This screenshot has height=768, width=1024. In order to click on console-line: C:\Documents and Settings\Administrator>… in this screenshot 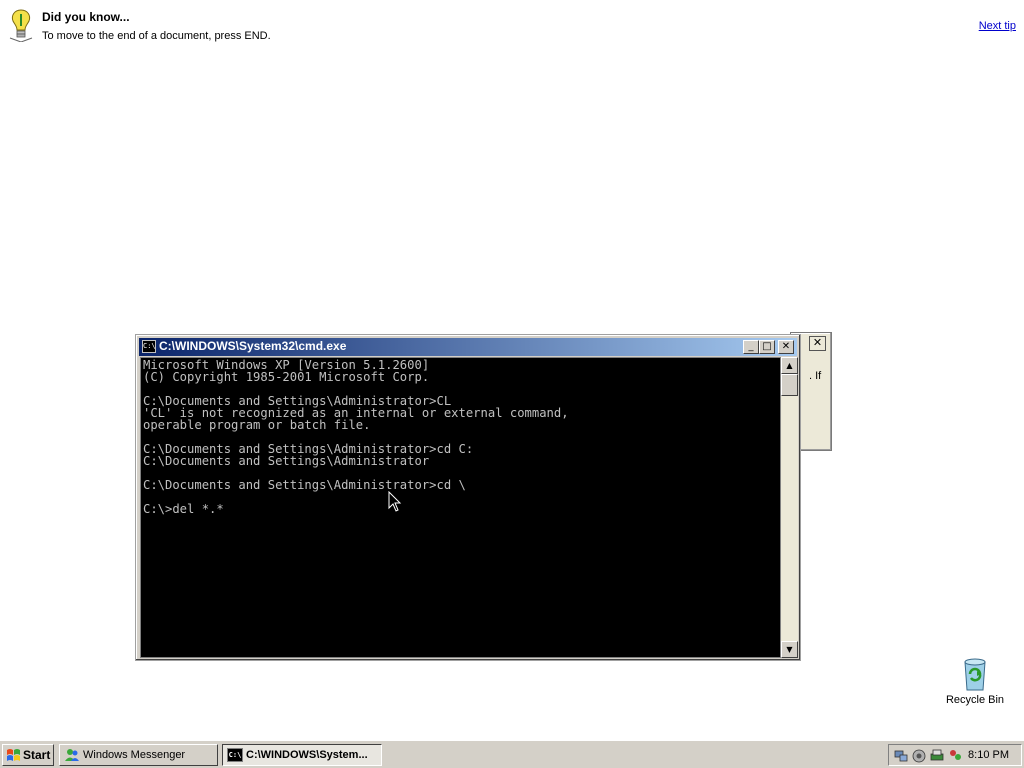, I will do `click(304, 485)`.